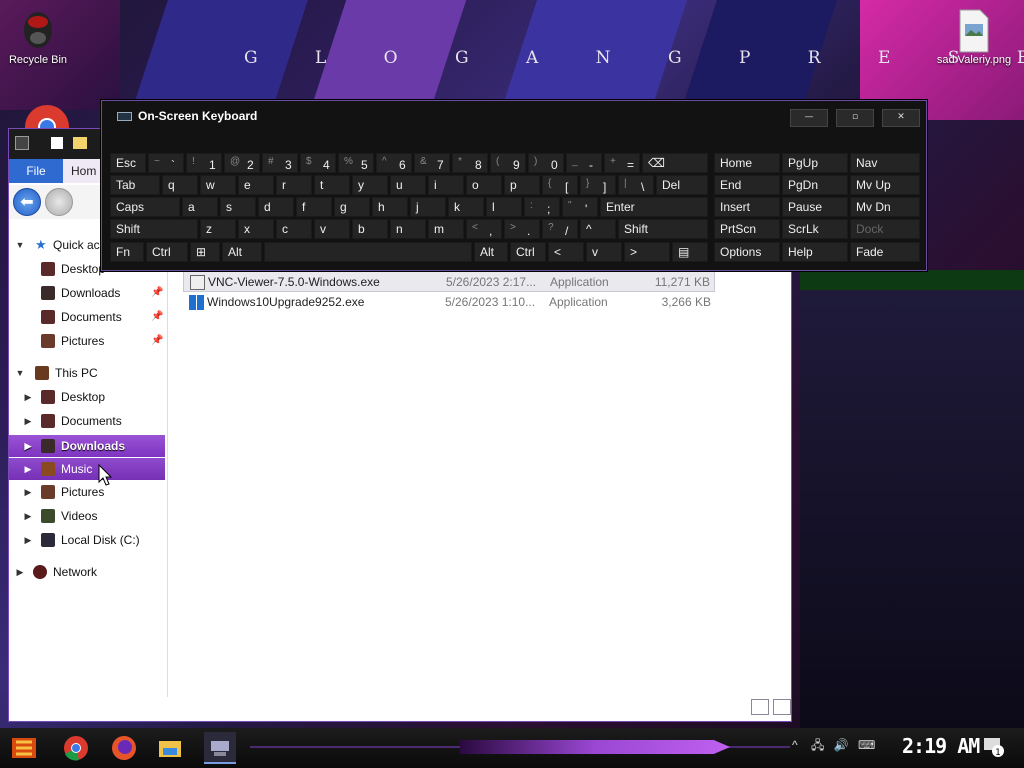  I want to click on osk-key: k, so click(466, 207).